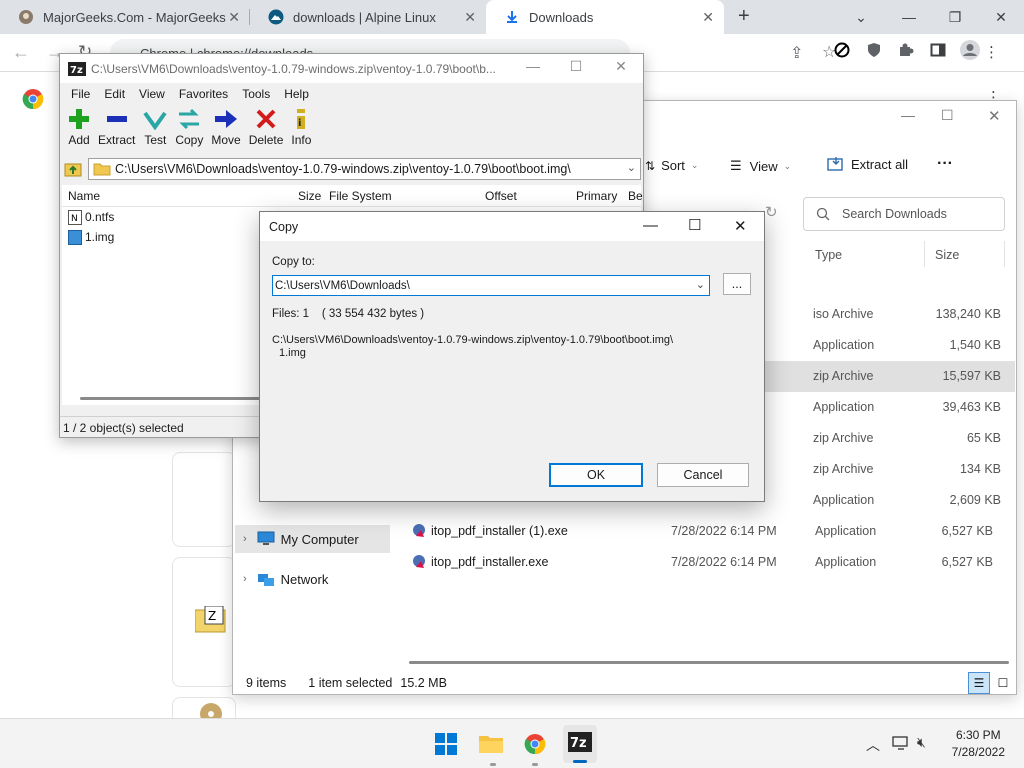 The width and height of the screenshot is (1024, 768). What do you see at coordinates (771, 212) in the screenshot?
I see `refresh-icon: ↻` at bounding box center [771, 212].